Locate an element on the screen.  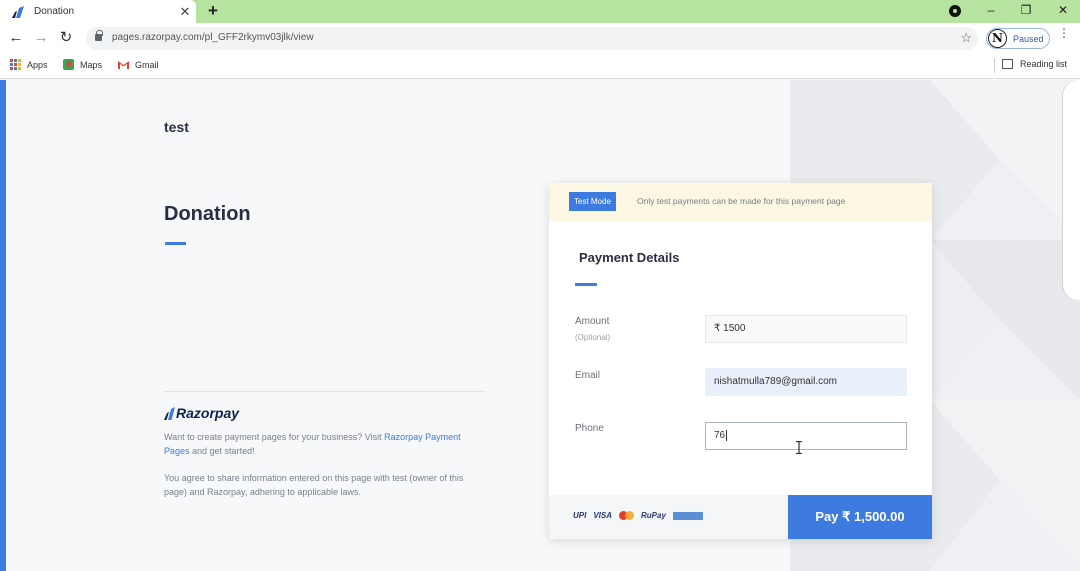
browser-tab: Donation ✕ is located at coordinates (98, 11).